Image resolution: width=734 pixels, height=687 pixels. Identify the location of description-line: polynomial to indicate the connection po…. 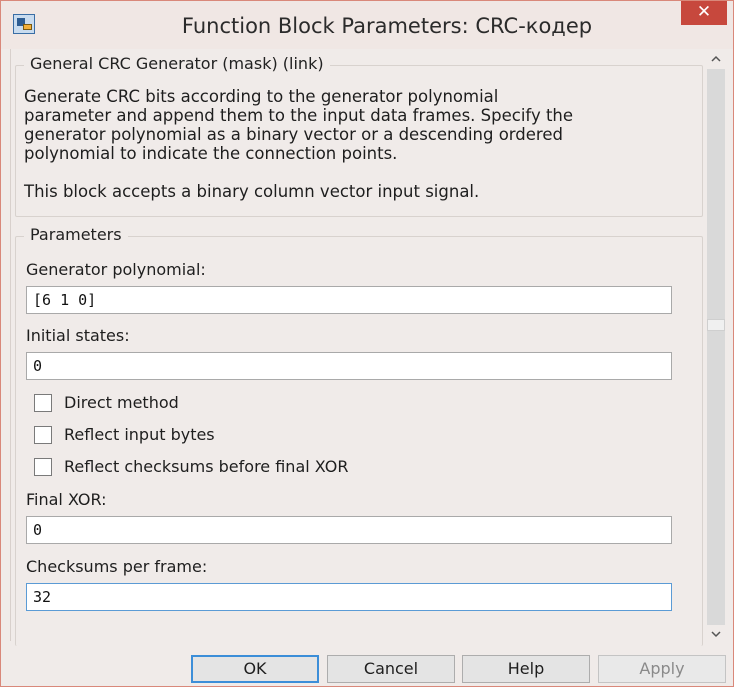
(211, 153).